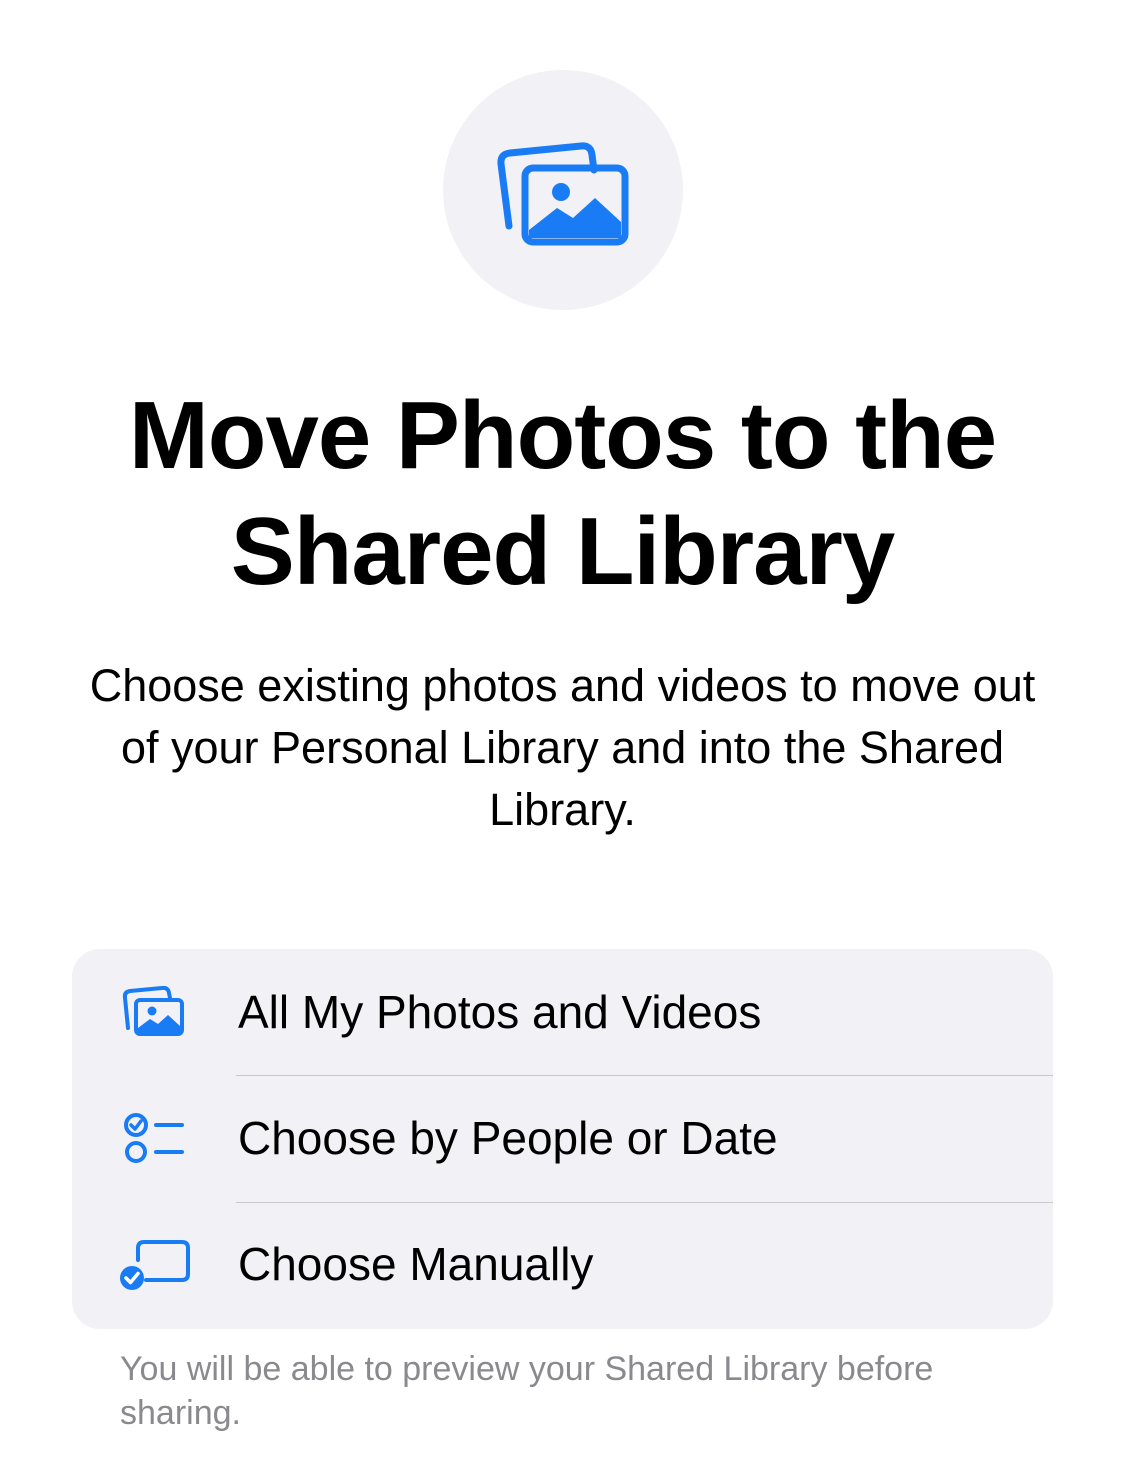  I want to click on page-title: Move Photos to the Shared Library, so click(562, 493).